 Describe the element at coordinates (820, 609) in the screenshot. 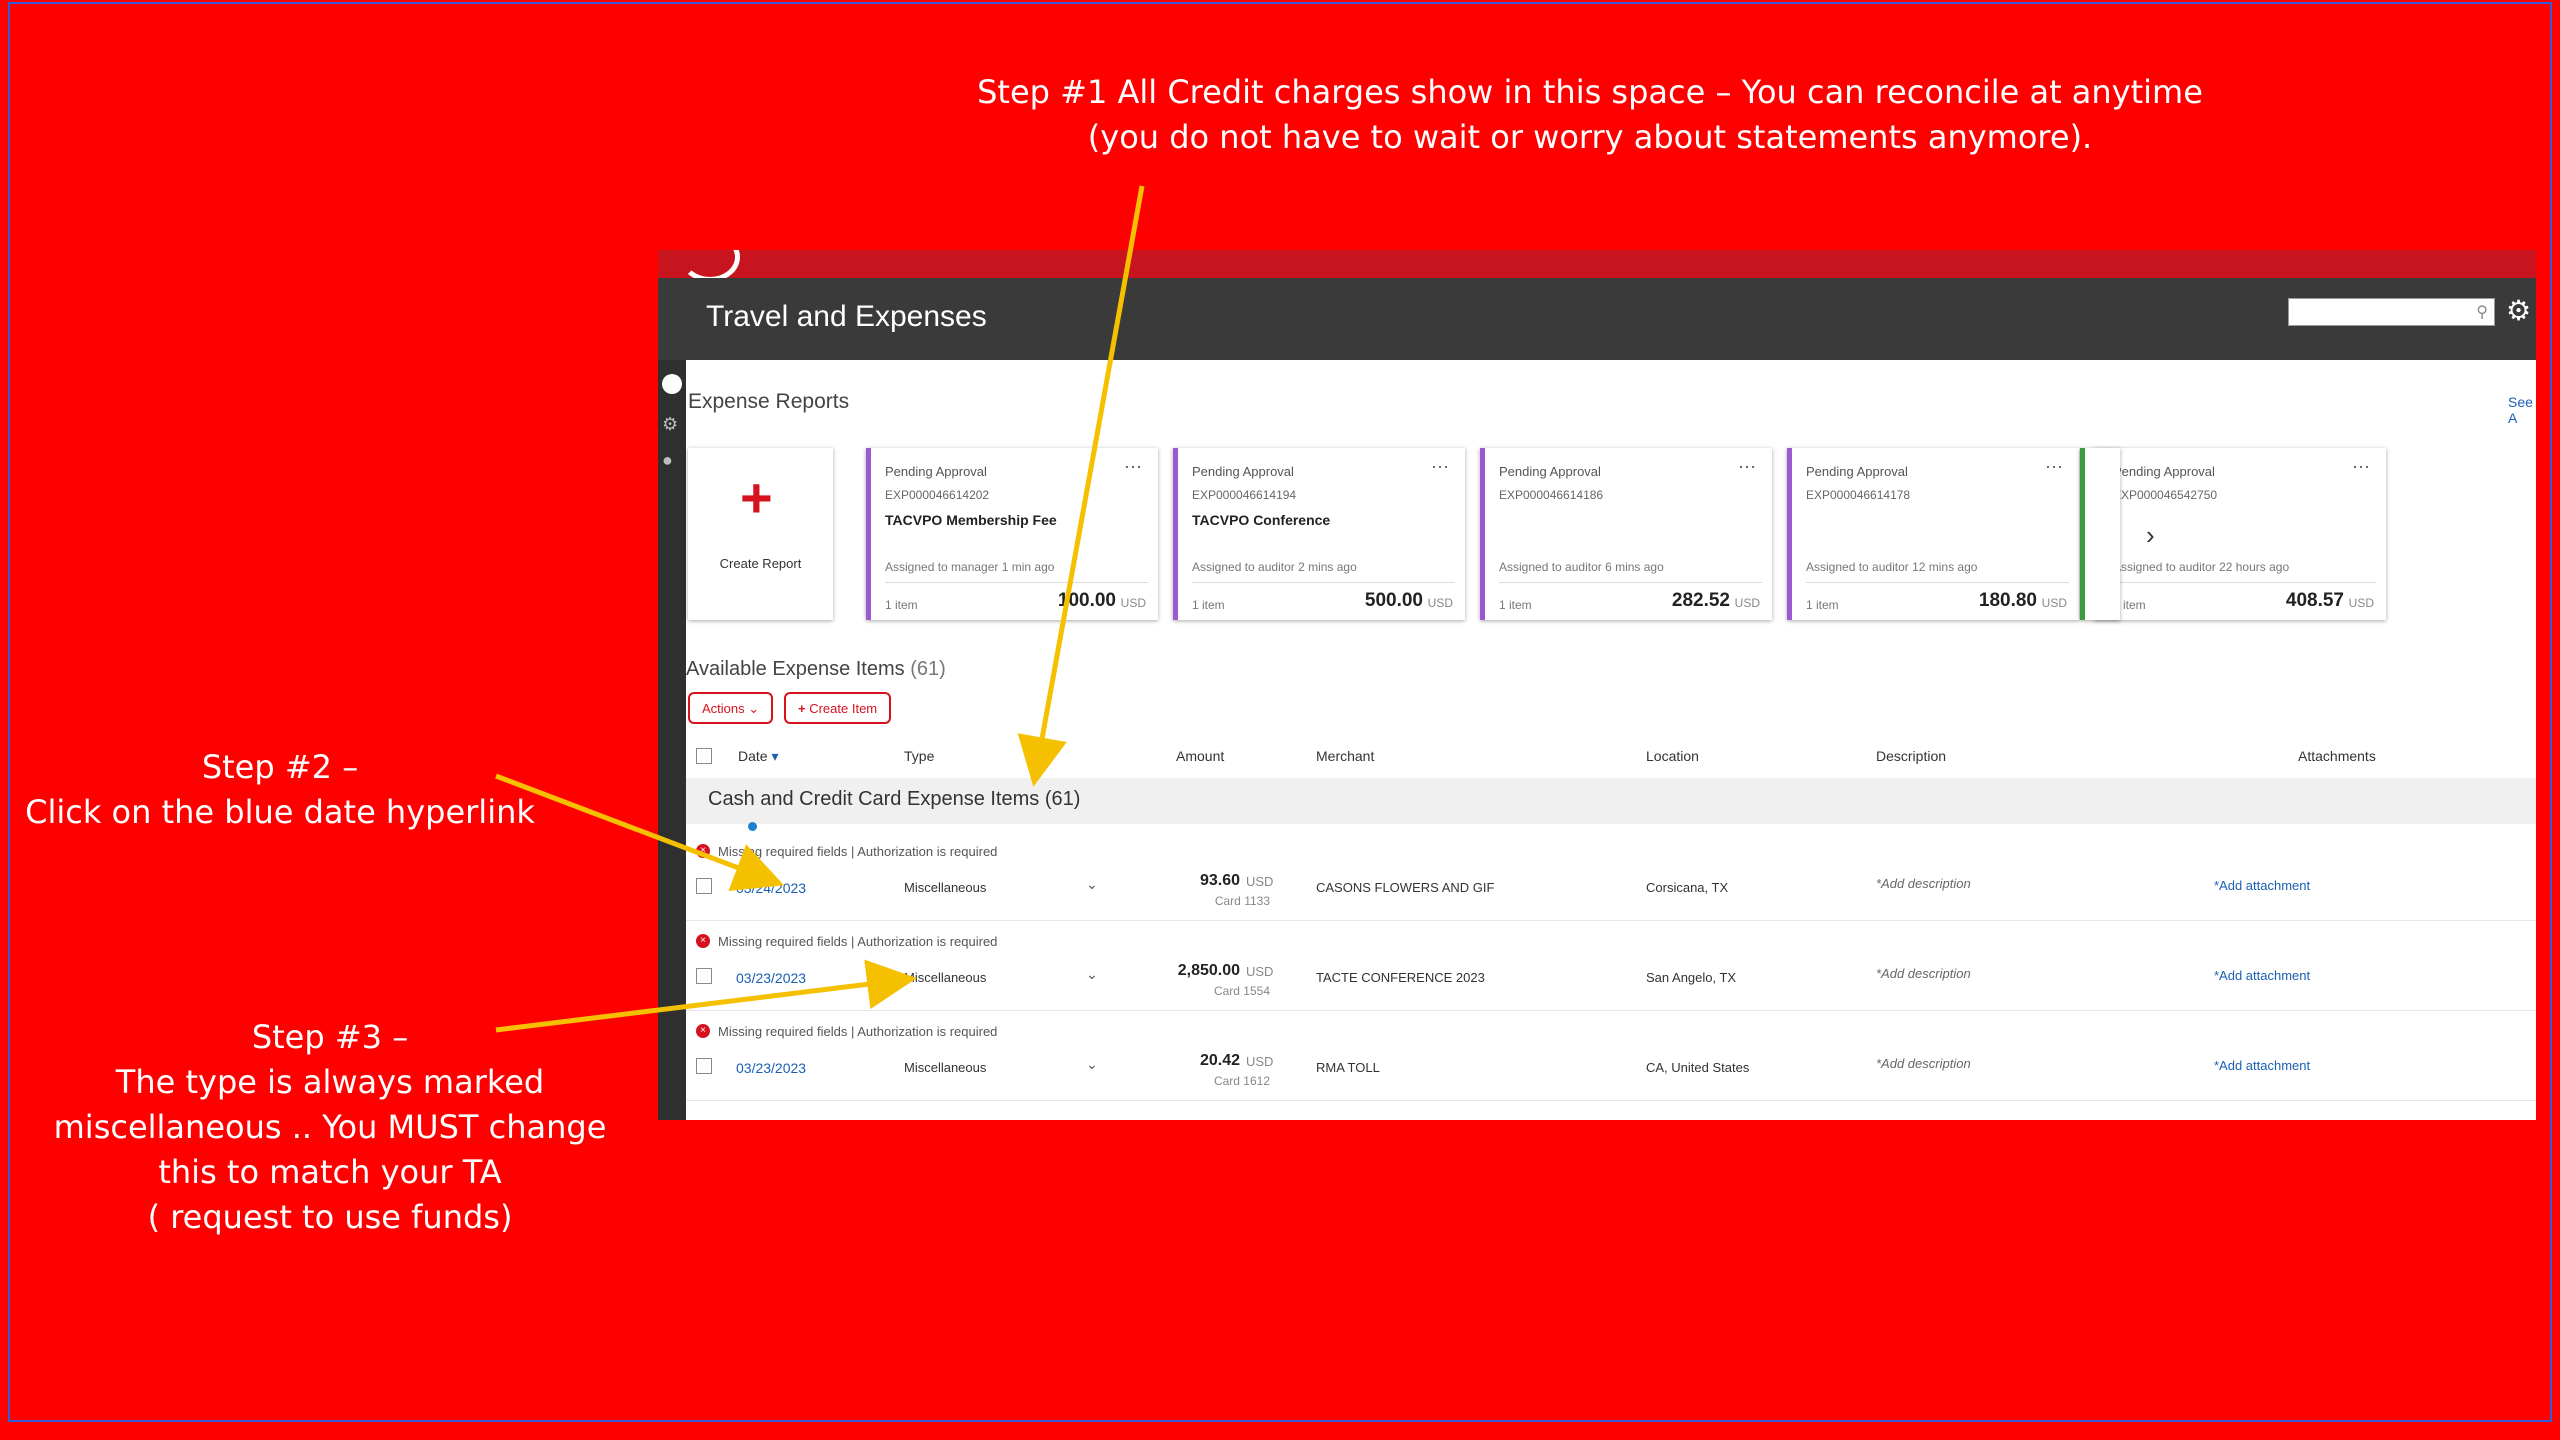

I see `annotation-arrows` at that location.